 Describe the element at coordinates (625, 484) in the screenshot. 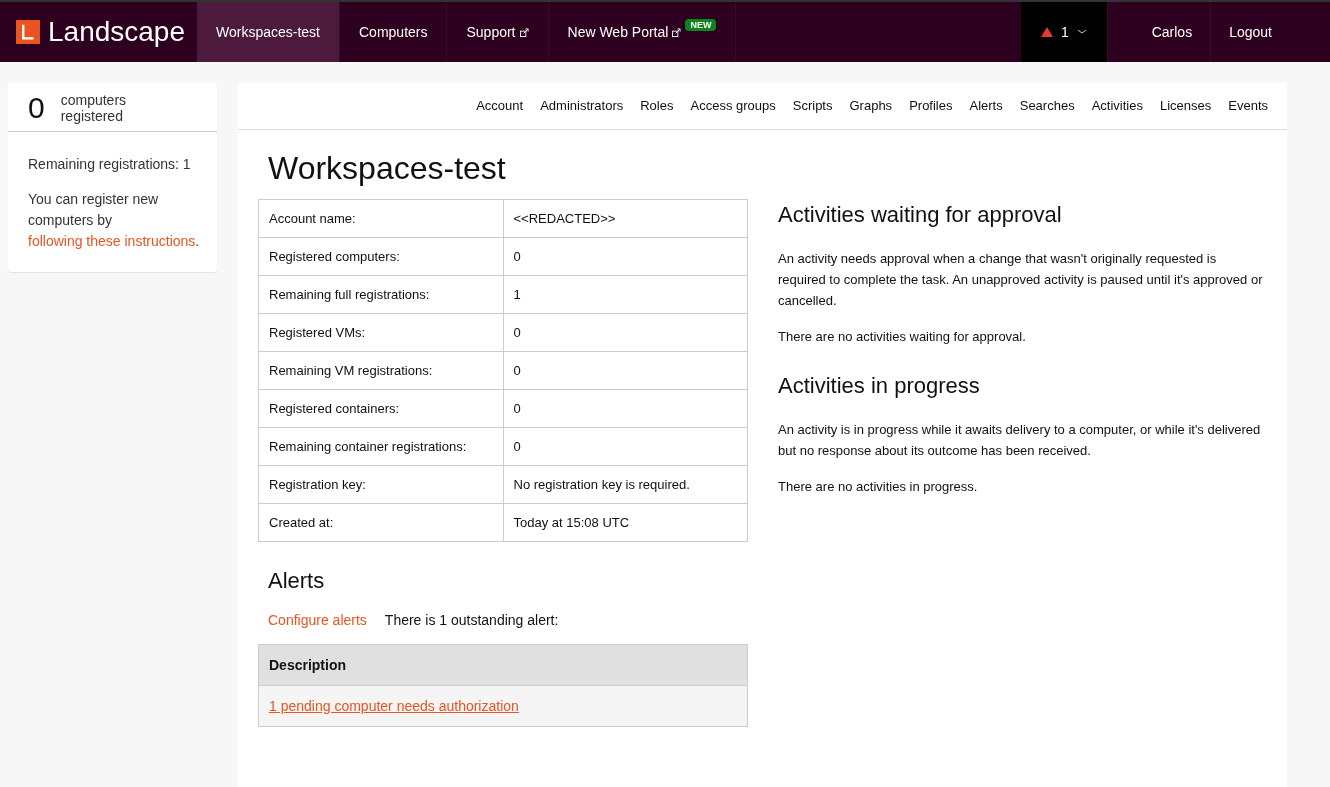

I see `table-cell: No registration key is required.` at that location.